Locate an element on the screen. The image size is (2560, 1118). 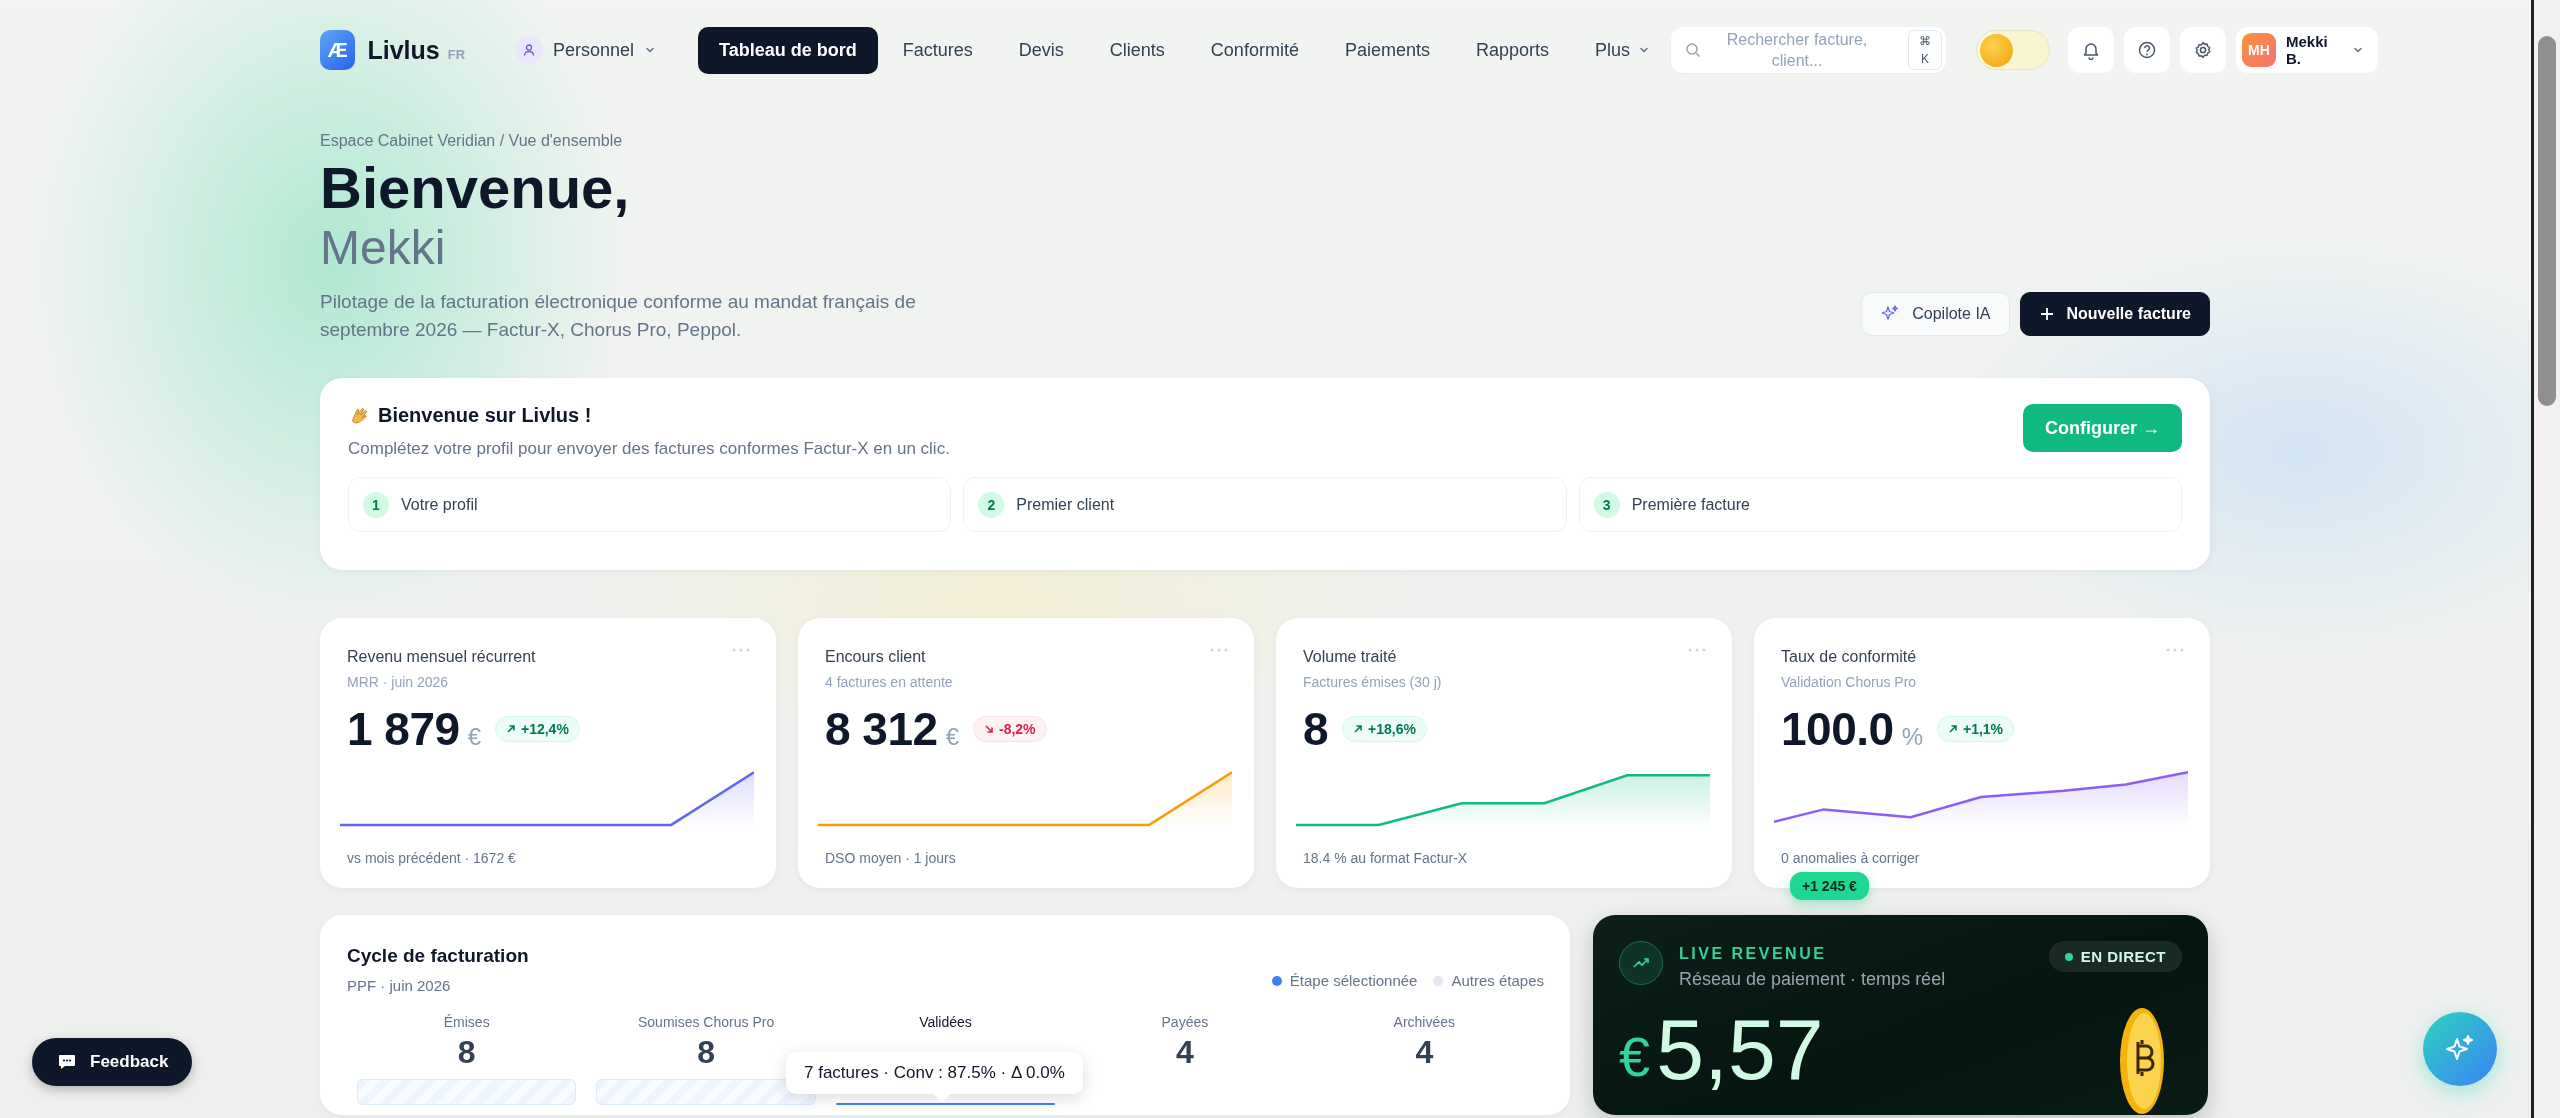
kpi-value: 100.0 is located at coordinates (1837, 729).